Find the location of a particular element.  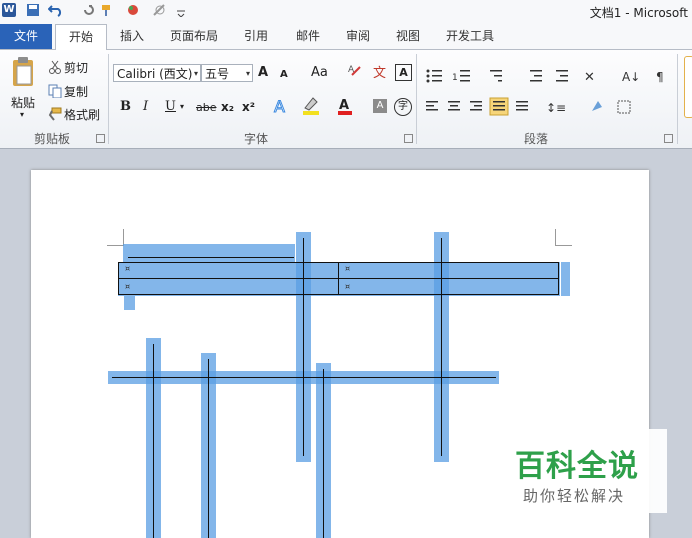

cut-button: 剪切 is located at coordinates (76, 67).